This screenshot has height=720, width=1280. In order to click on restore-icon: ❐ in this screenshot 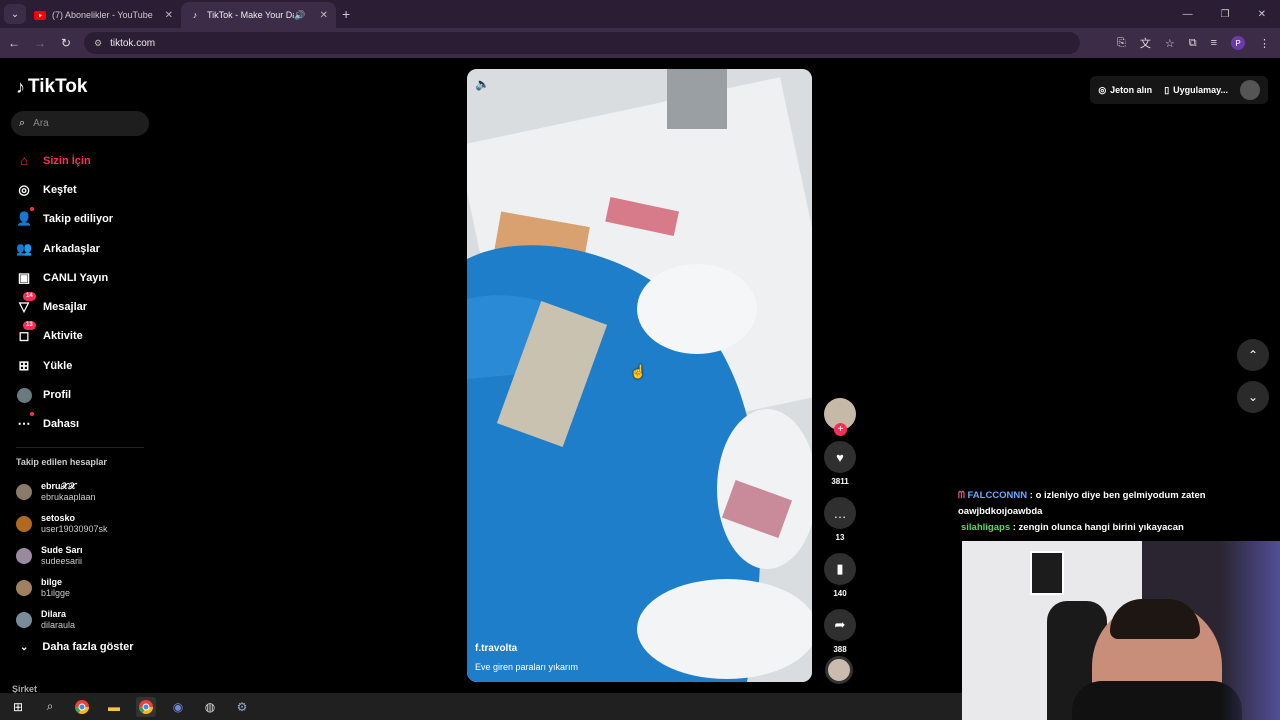, I will do `click(1225, 14)`.